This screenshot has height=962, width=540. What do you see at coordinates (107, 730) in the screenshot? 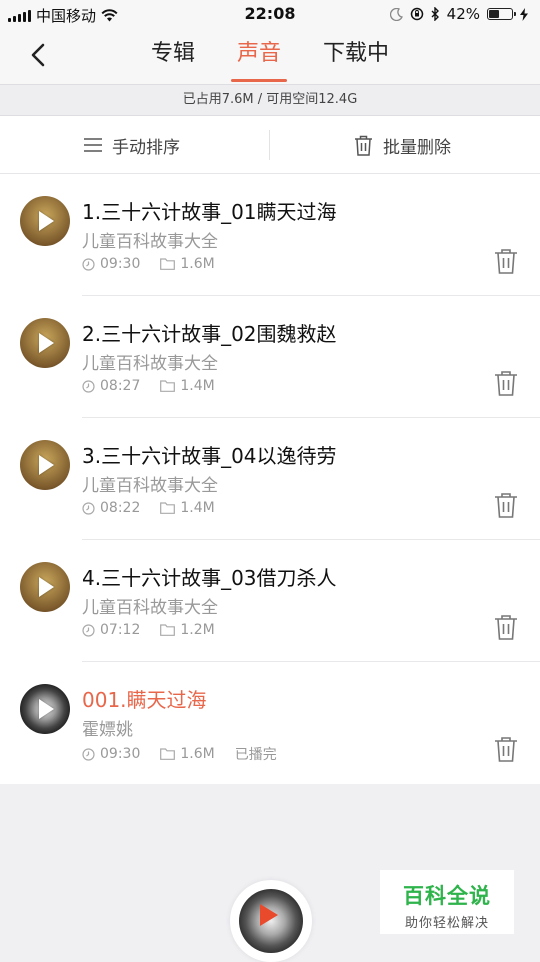
I see `track-subtitle: 霍嫖姚` at bounding box center [107, 730].